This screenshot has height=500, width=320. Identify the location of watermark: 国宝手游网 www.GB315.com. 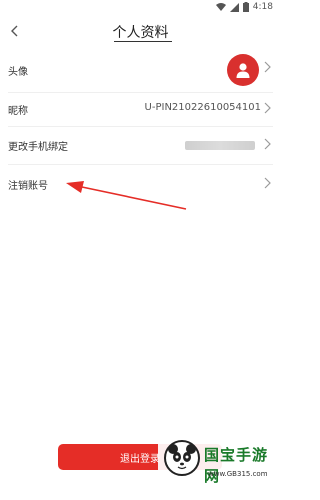
(219, 467).